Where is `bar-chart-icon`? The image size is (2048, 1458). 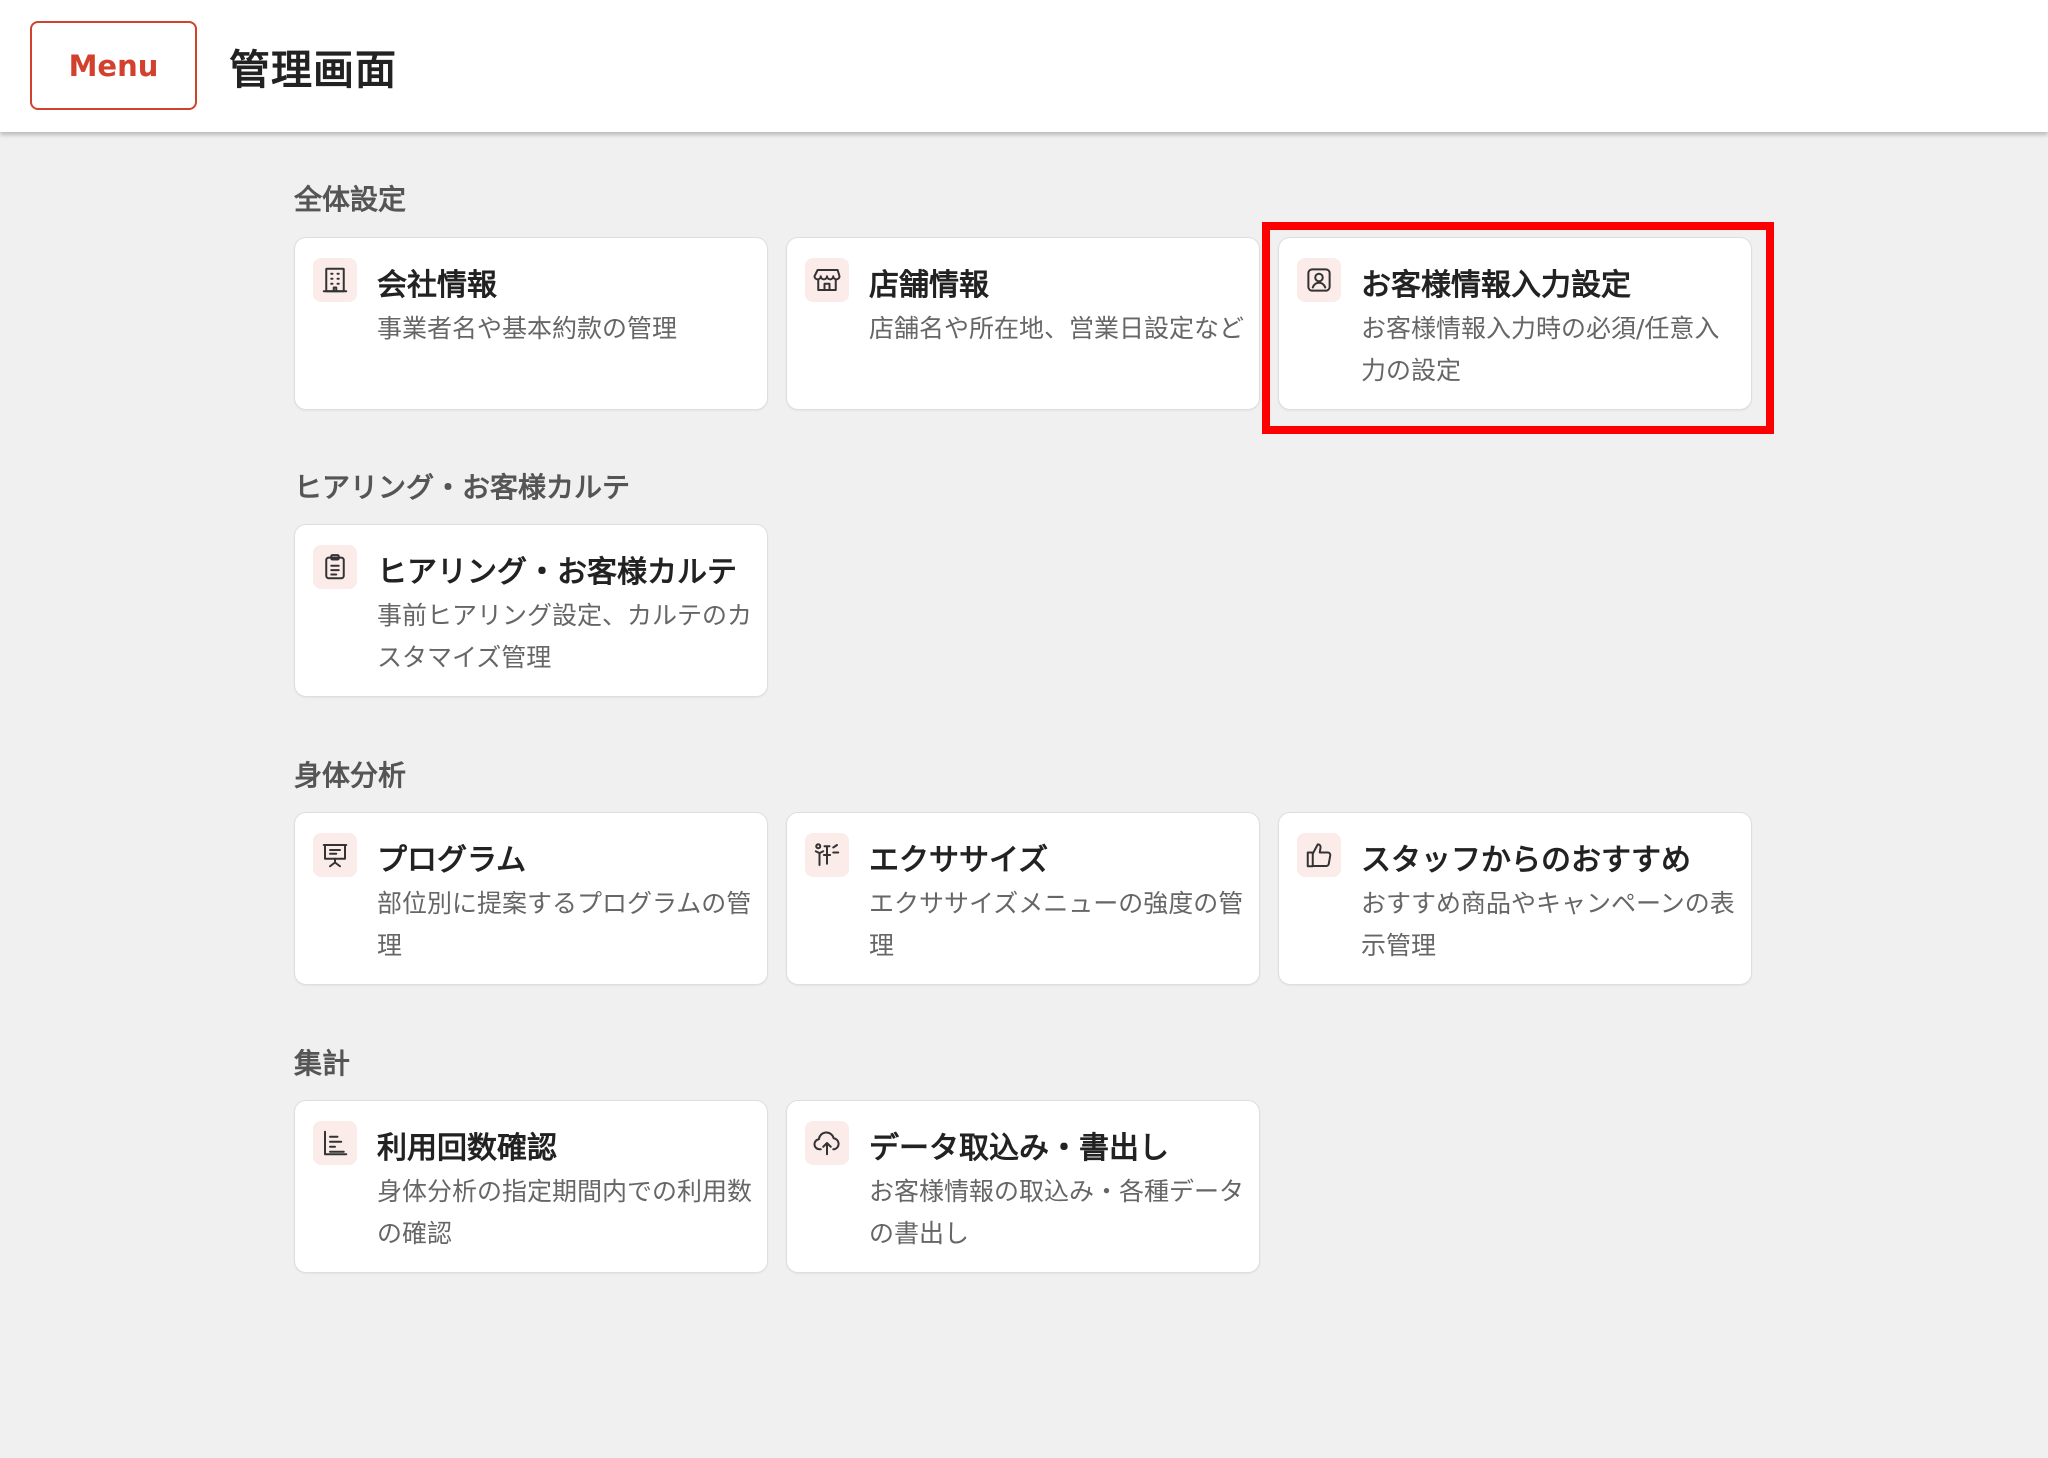 bar-chart-icon is located at coordinates (335, 1143).